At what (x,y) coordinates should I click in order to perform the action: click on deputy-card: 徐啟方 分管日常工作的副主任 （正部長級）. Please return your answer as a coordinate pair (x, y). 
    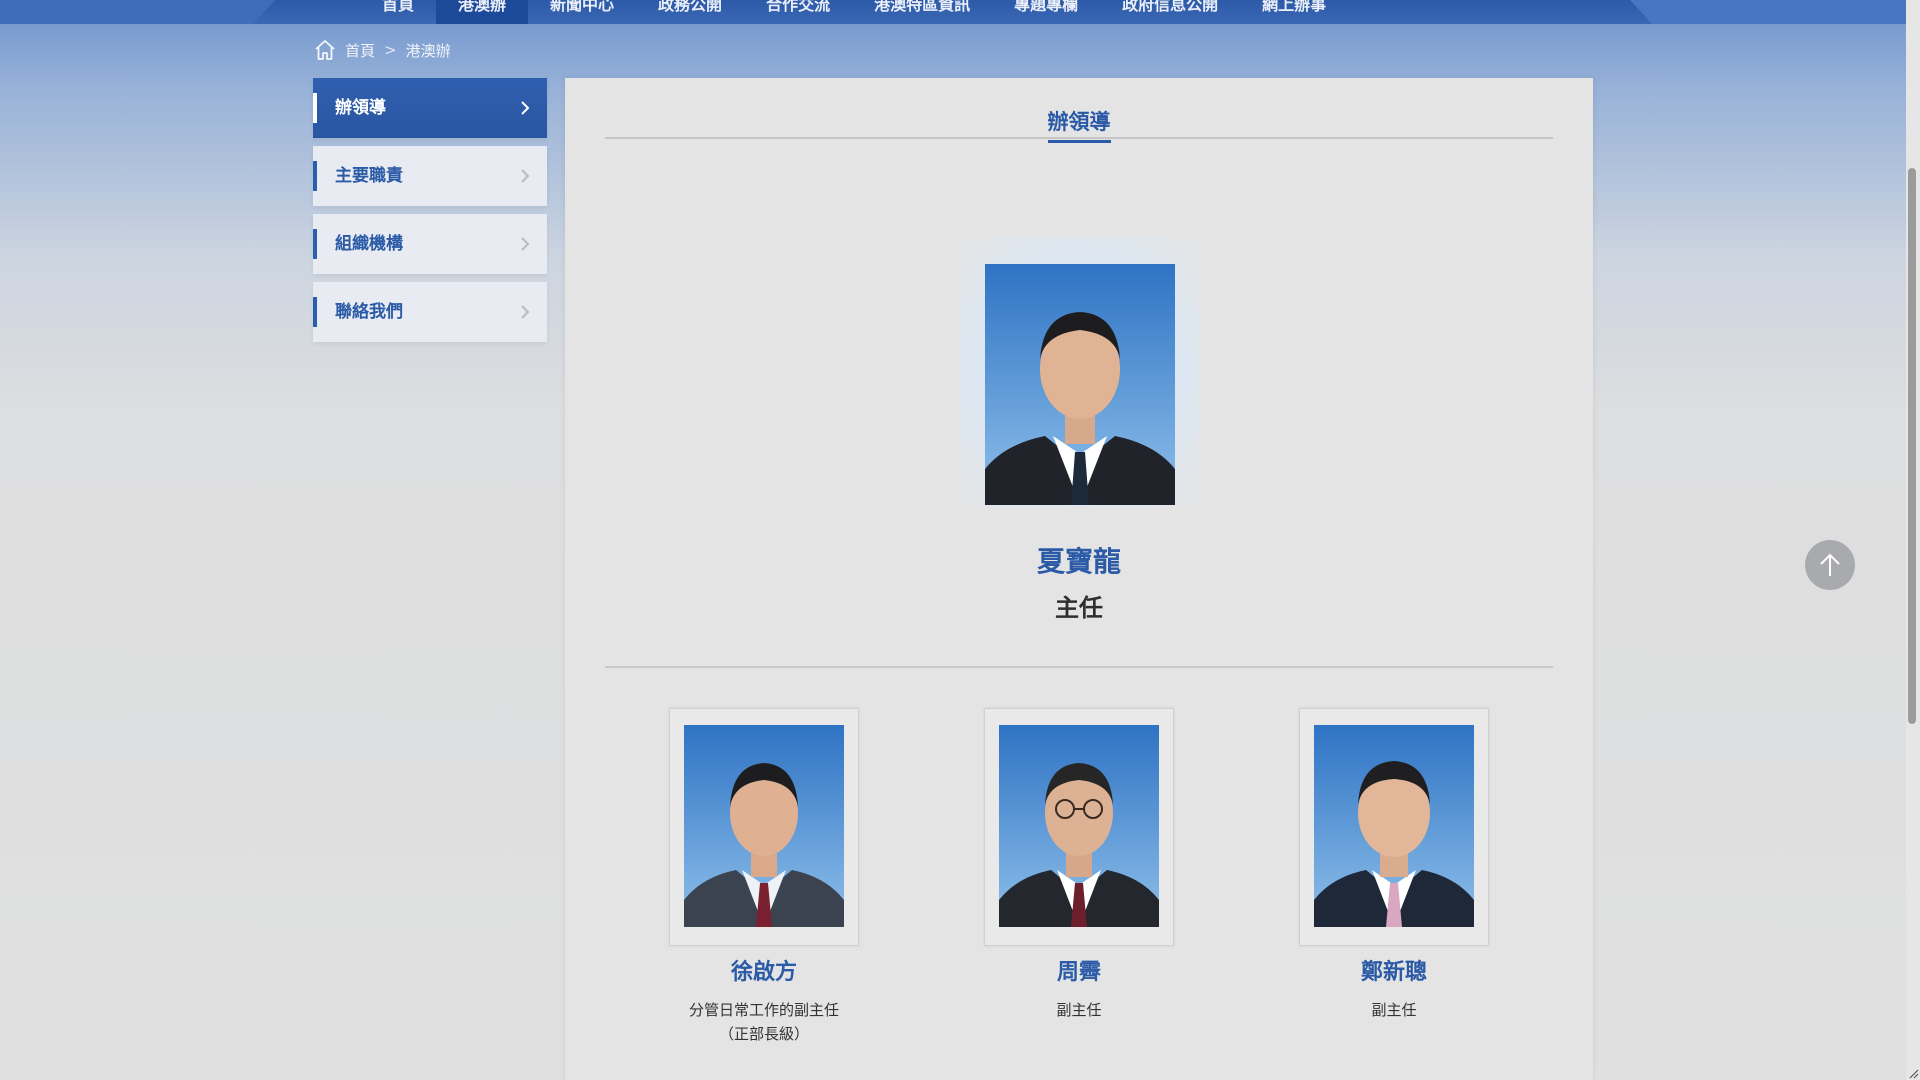
    Looking at the image, I should click on (764, 877).